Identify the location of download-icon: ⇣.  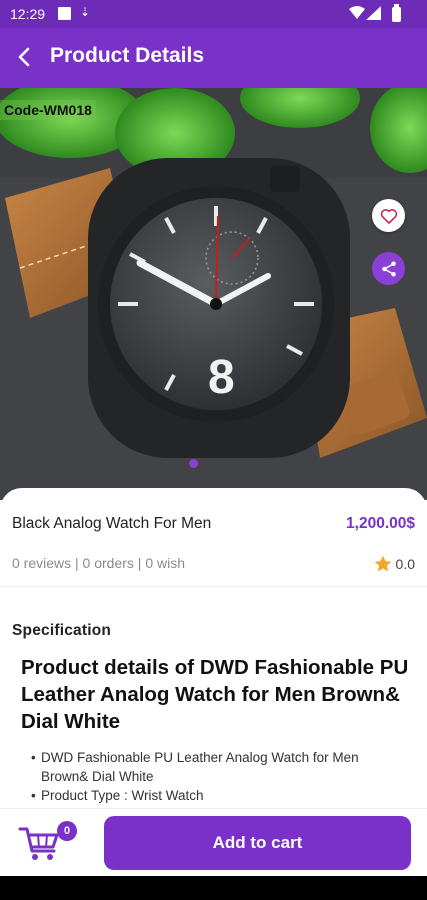
(85, 12).